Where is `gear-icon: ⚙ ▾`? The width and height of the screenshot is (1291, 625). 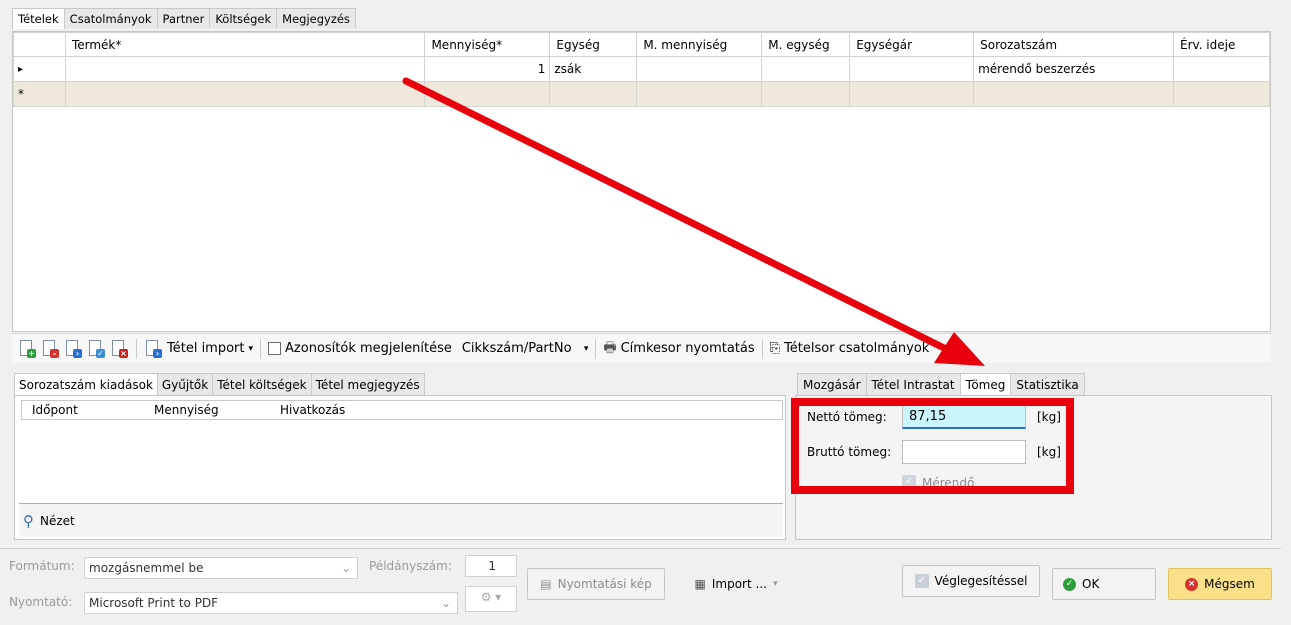 gear-icon: ⚙ ▾ is located at coordinates (491, 597).